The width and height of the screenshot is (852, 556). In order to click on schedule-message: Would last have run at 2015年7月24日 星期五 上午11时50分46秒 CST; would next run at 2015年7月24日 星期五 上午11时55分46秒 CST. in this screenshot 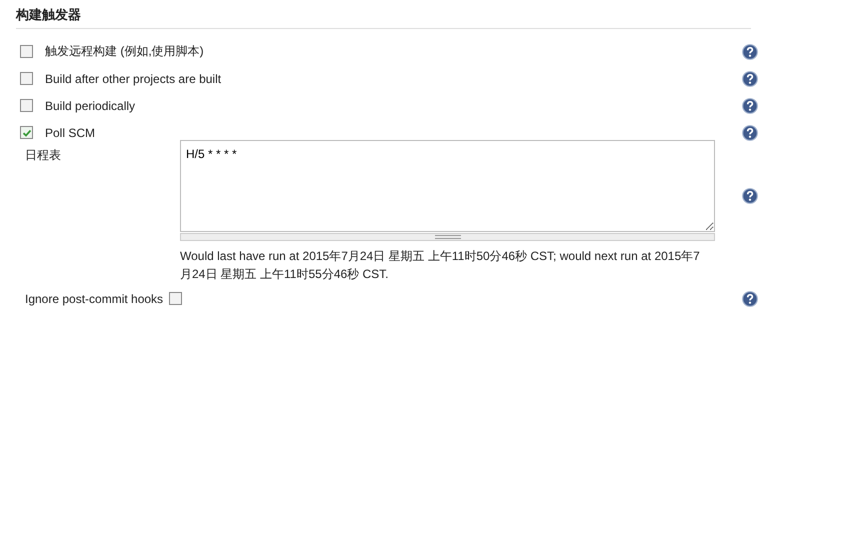, I will do `click(440, 265)`.